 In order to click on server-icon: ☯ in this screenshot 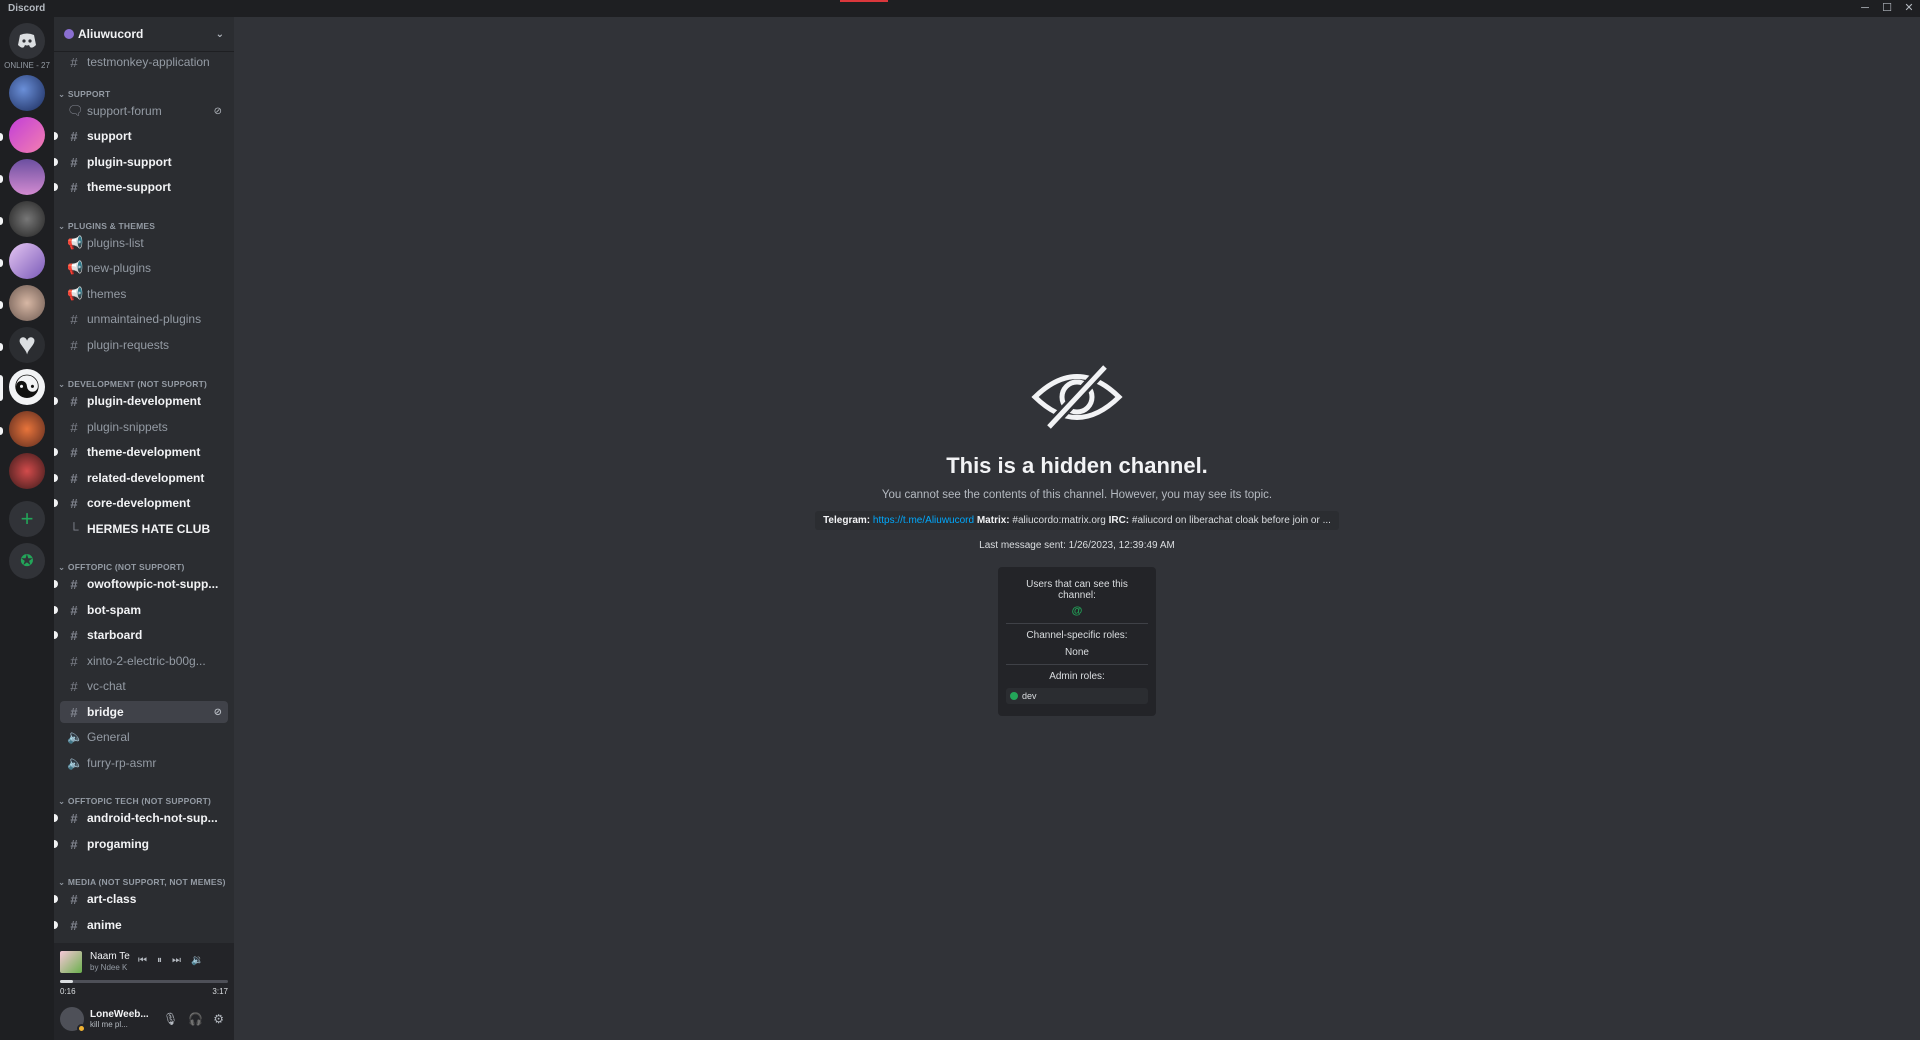, I will do `click(27, 387)`.